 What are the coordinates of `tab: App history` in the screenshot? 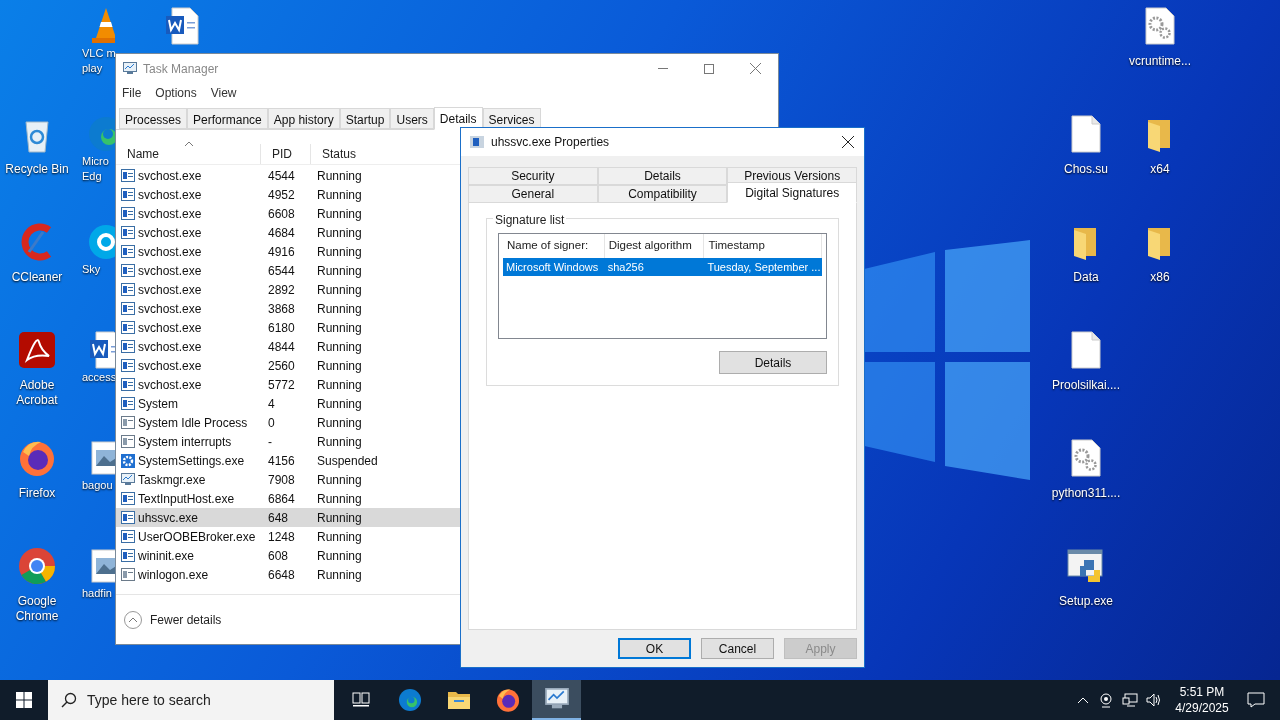 It's located at (303, 118).